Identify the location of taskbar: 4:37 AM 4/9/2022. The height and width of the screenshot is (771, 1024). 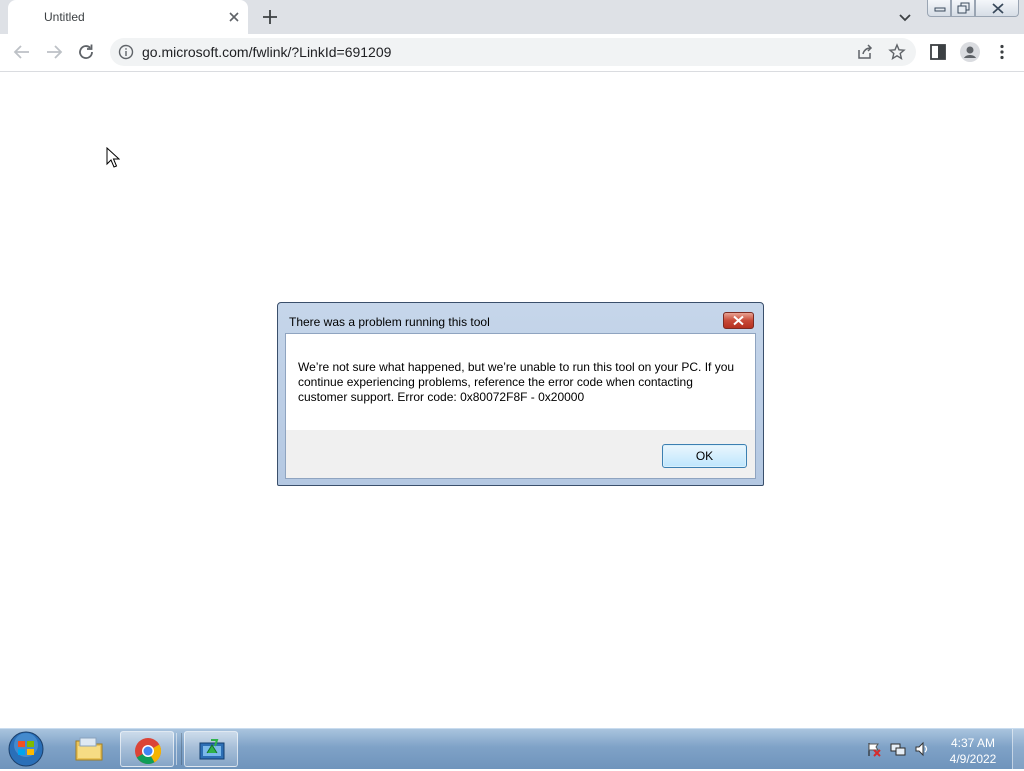
(512, 748).